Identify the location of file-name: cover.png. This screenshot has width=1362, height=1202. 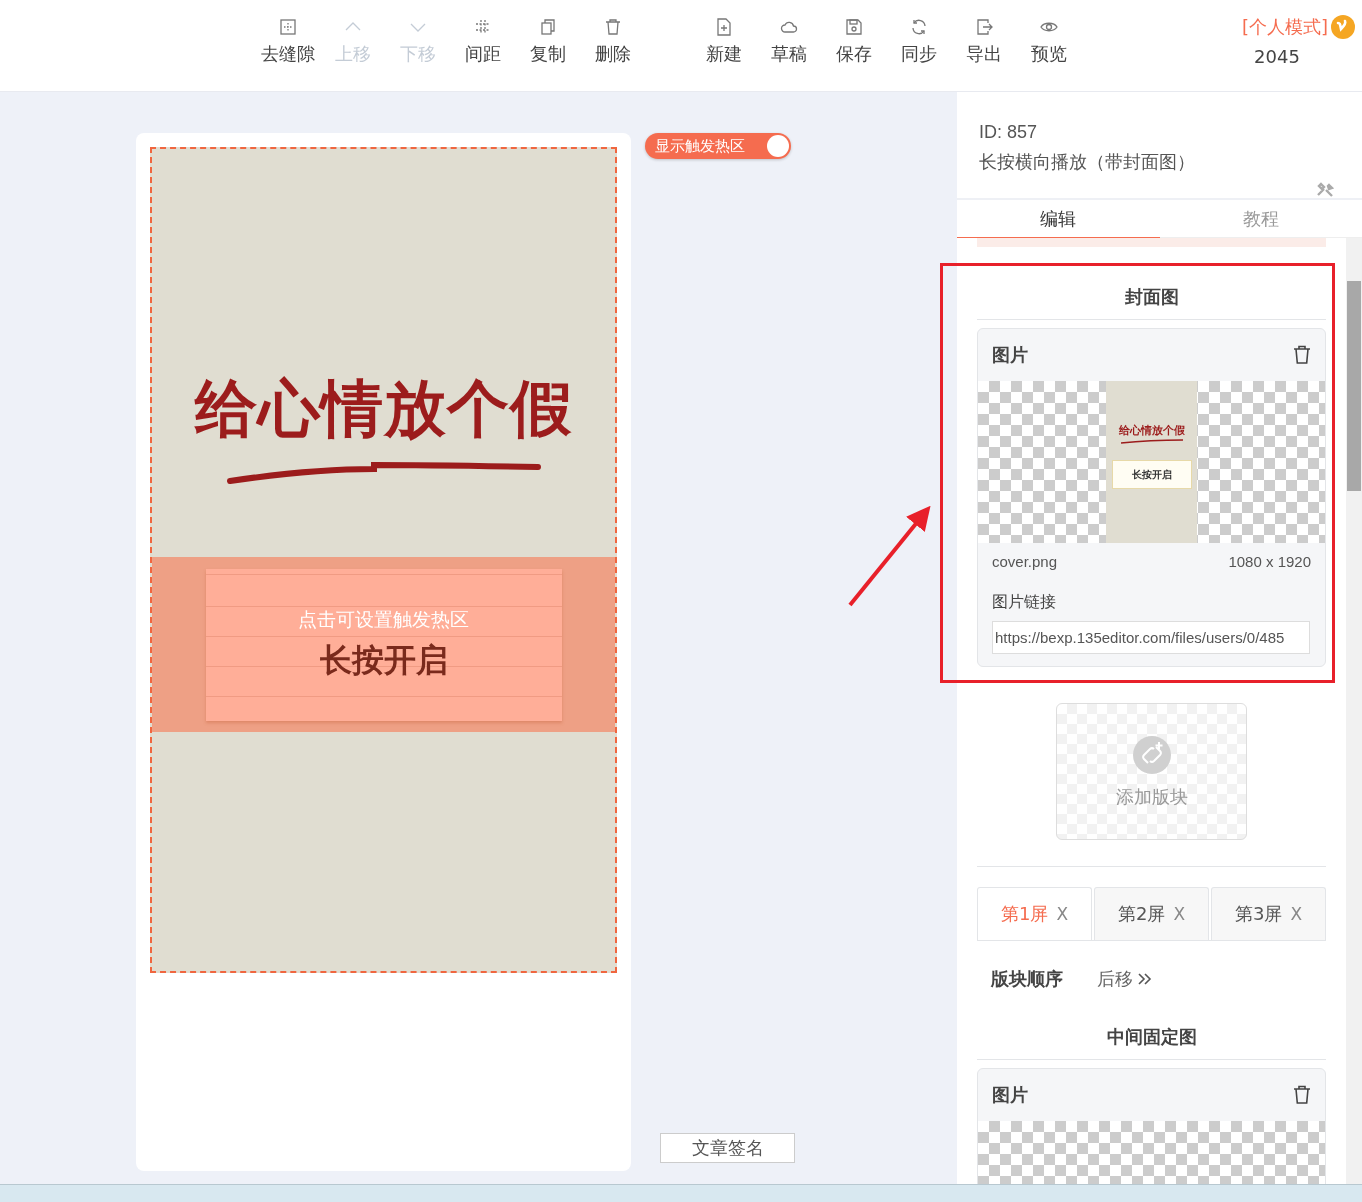
(1025, 561).